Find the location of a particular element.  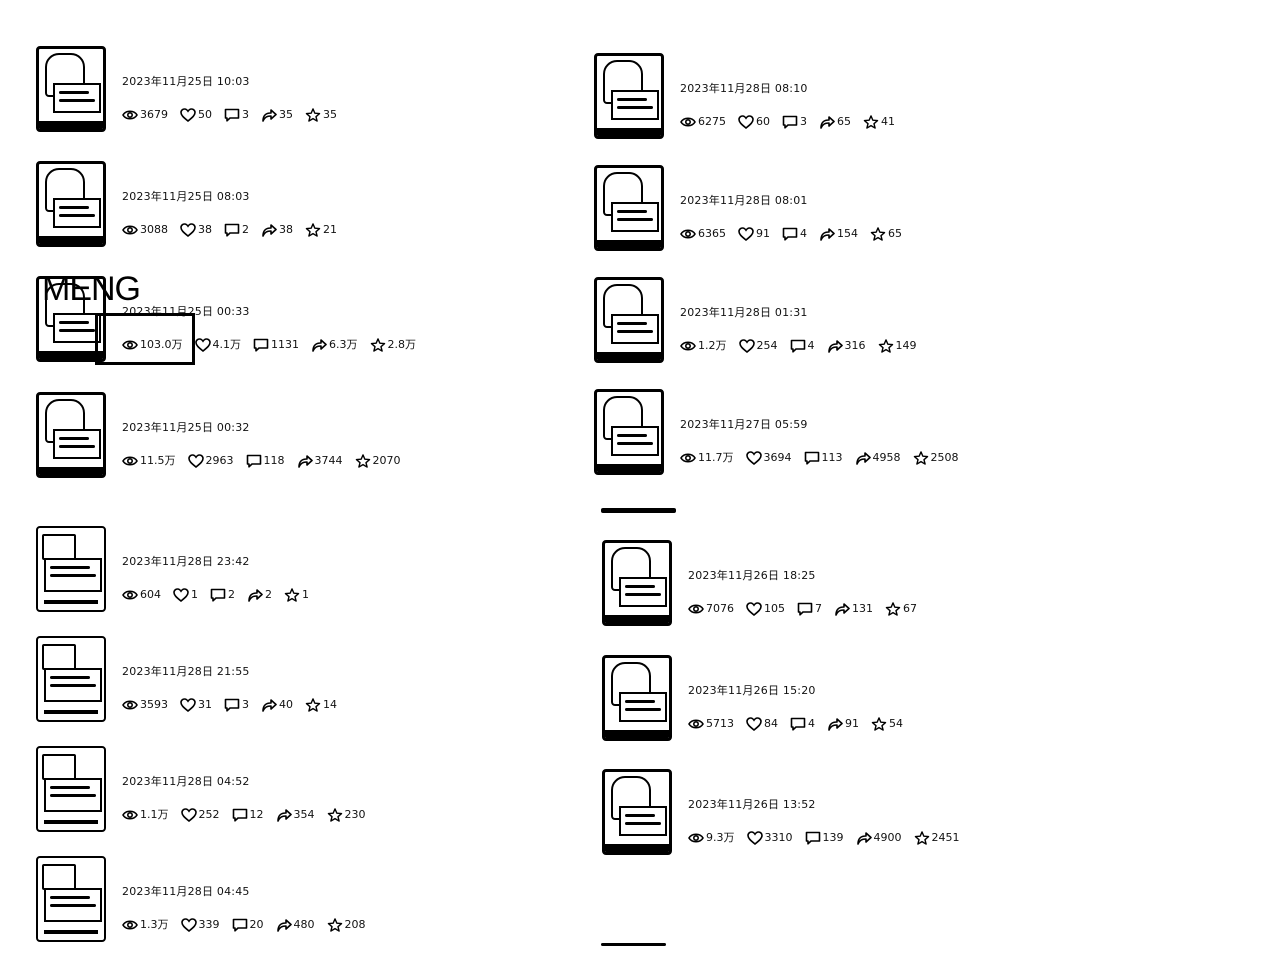

comments-stat: 113 is located at coordinates (823, 458).